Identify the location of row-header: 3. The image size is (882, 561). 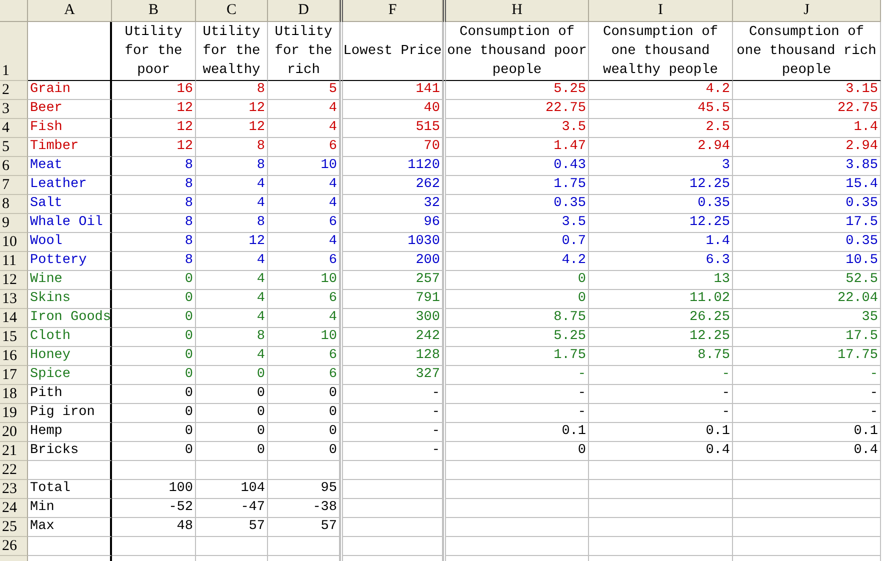
(14, 109).